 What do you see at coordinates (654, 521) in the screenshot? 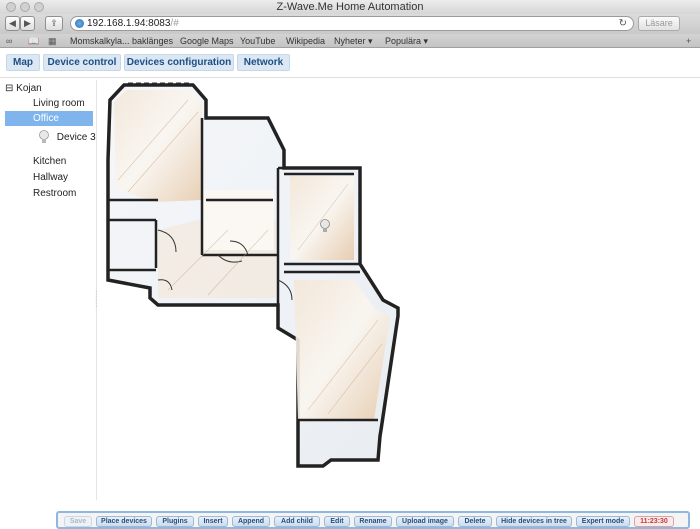
I see `clock-display: 11:23:30` at bounding box center [654, 521].